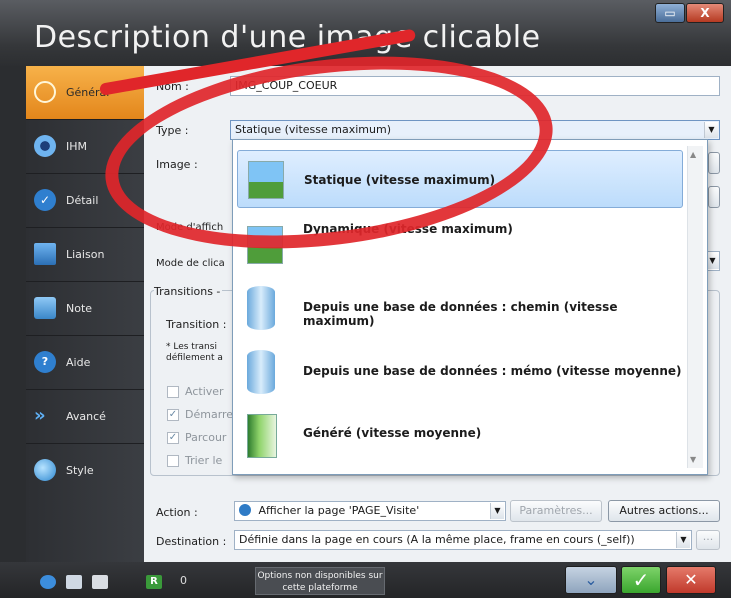  Describe the element at coordinates (714, 163) in the screenshot. I see `image-browse-button` at that location.